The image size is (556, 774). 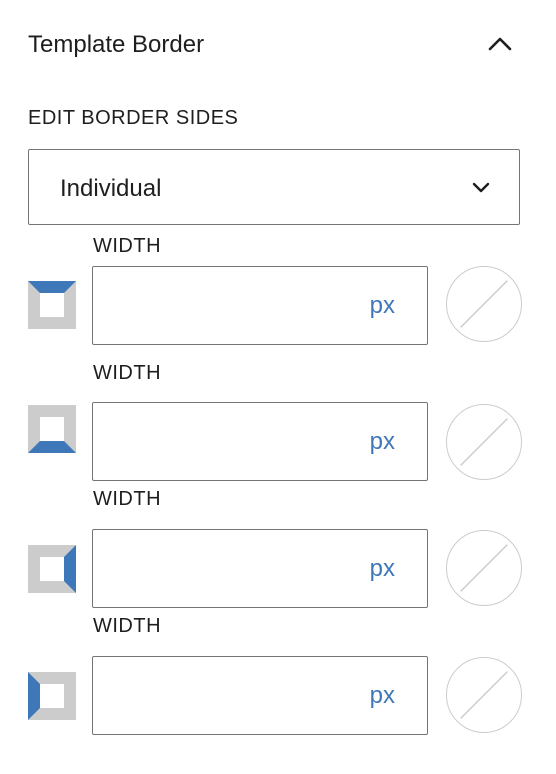 I want to click on width-input-bottom: px, so click(x=260, y=441).